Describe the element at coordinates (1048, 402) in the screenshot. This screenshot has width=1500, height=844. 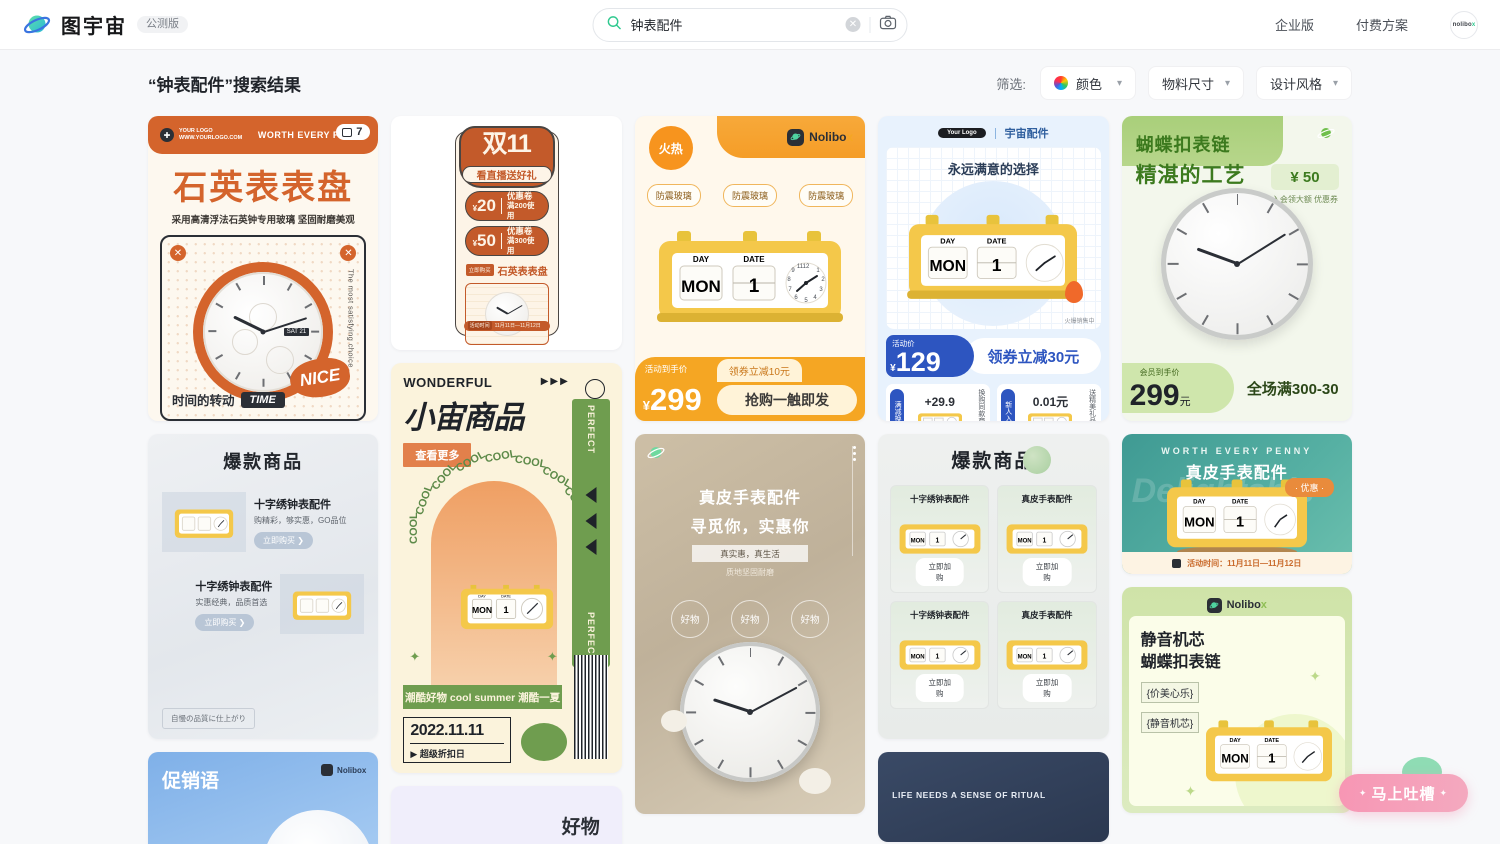
I see `sub-offer: 新人入会 0.01元 送精美礼品` at that location.